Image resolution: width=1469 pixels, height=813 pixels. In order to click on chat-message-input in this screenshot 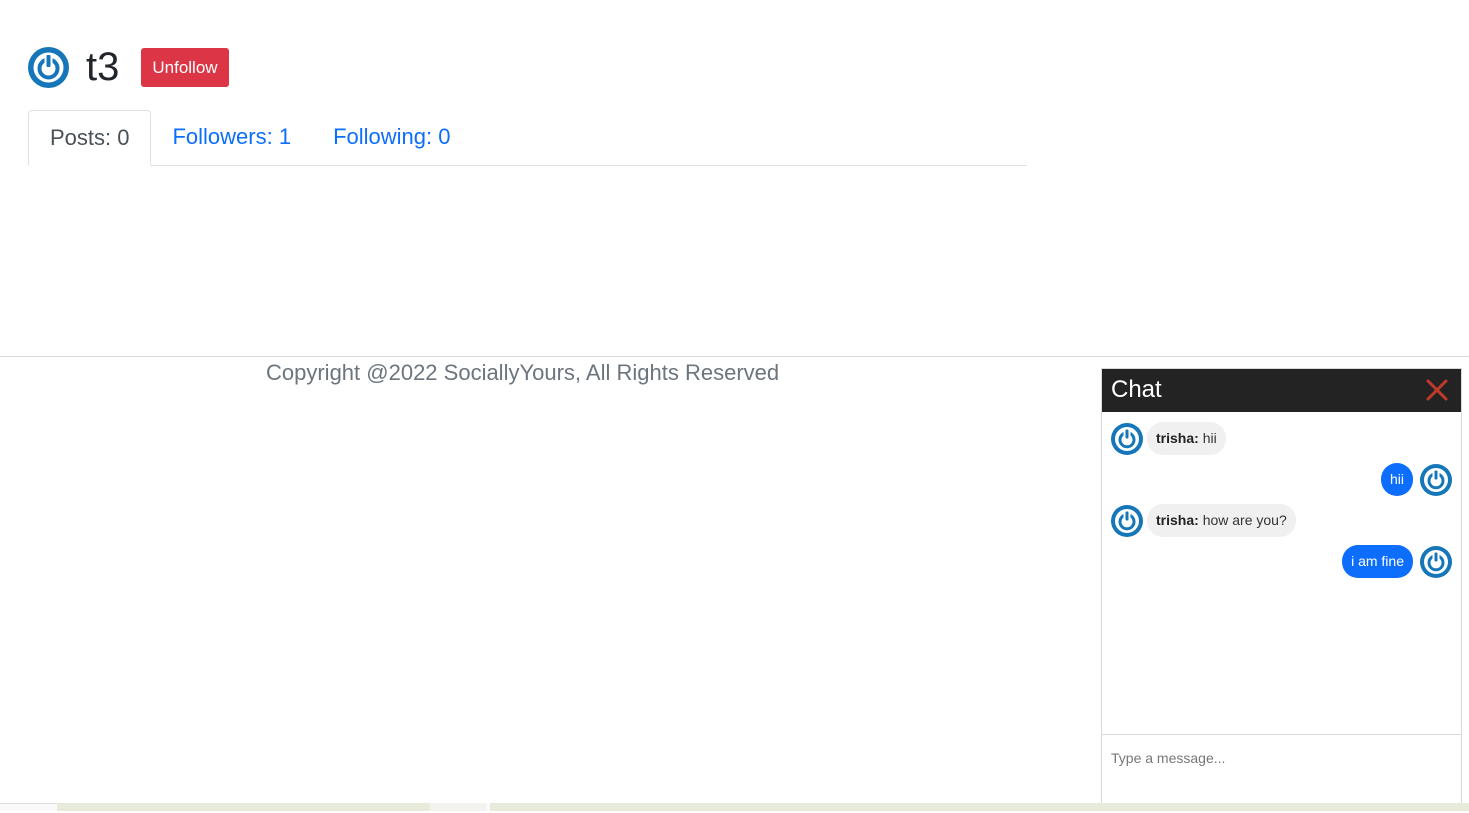, I will do `click(1281, 758)`.